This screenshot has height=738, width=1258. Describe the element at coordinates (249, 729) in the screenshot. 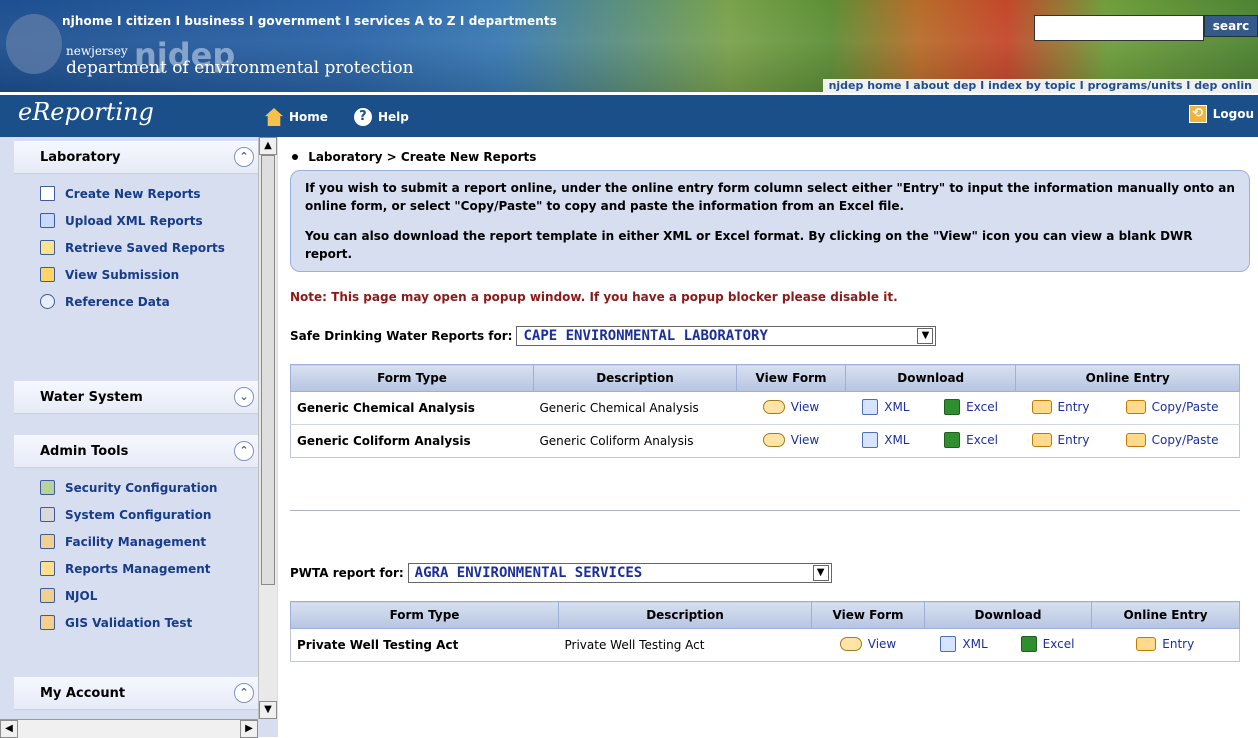

I see `scroll-right-icon: ▶` at that location.